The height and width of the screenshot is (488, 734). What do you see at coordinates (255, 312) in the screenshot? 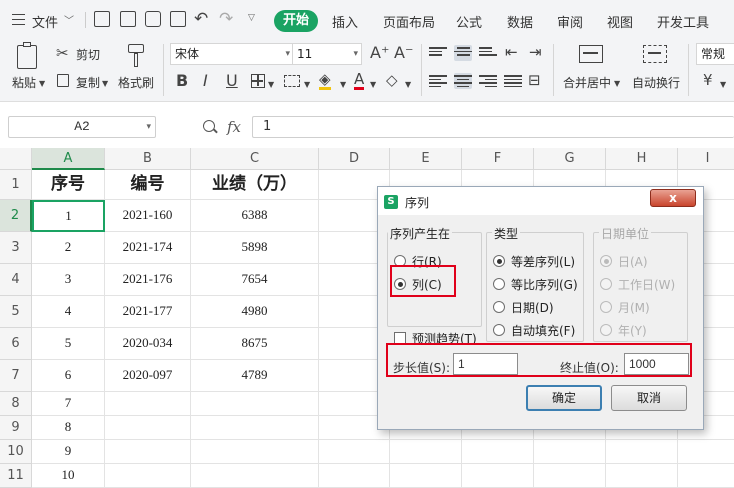
I see `cell-c5: 4980` at bounding box center [255, 312].